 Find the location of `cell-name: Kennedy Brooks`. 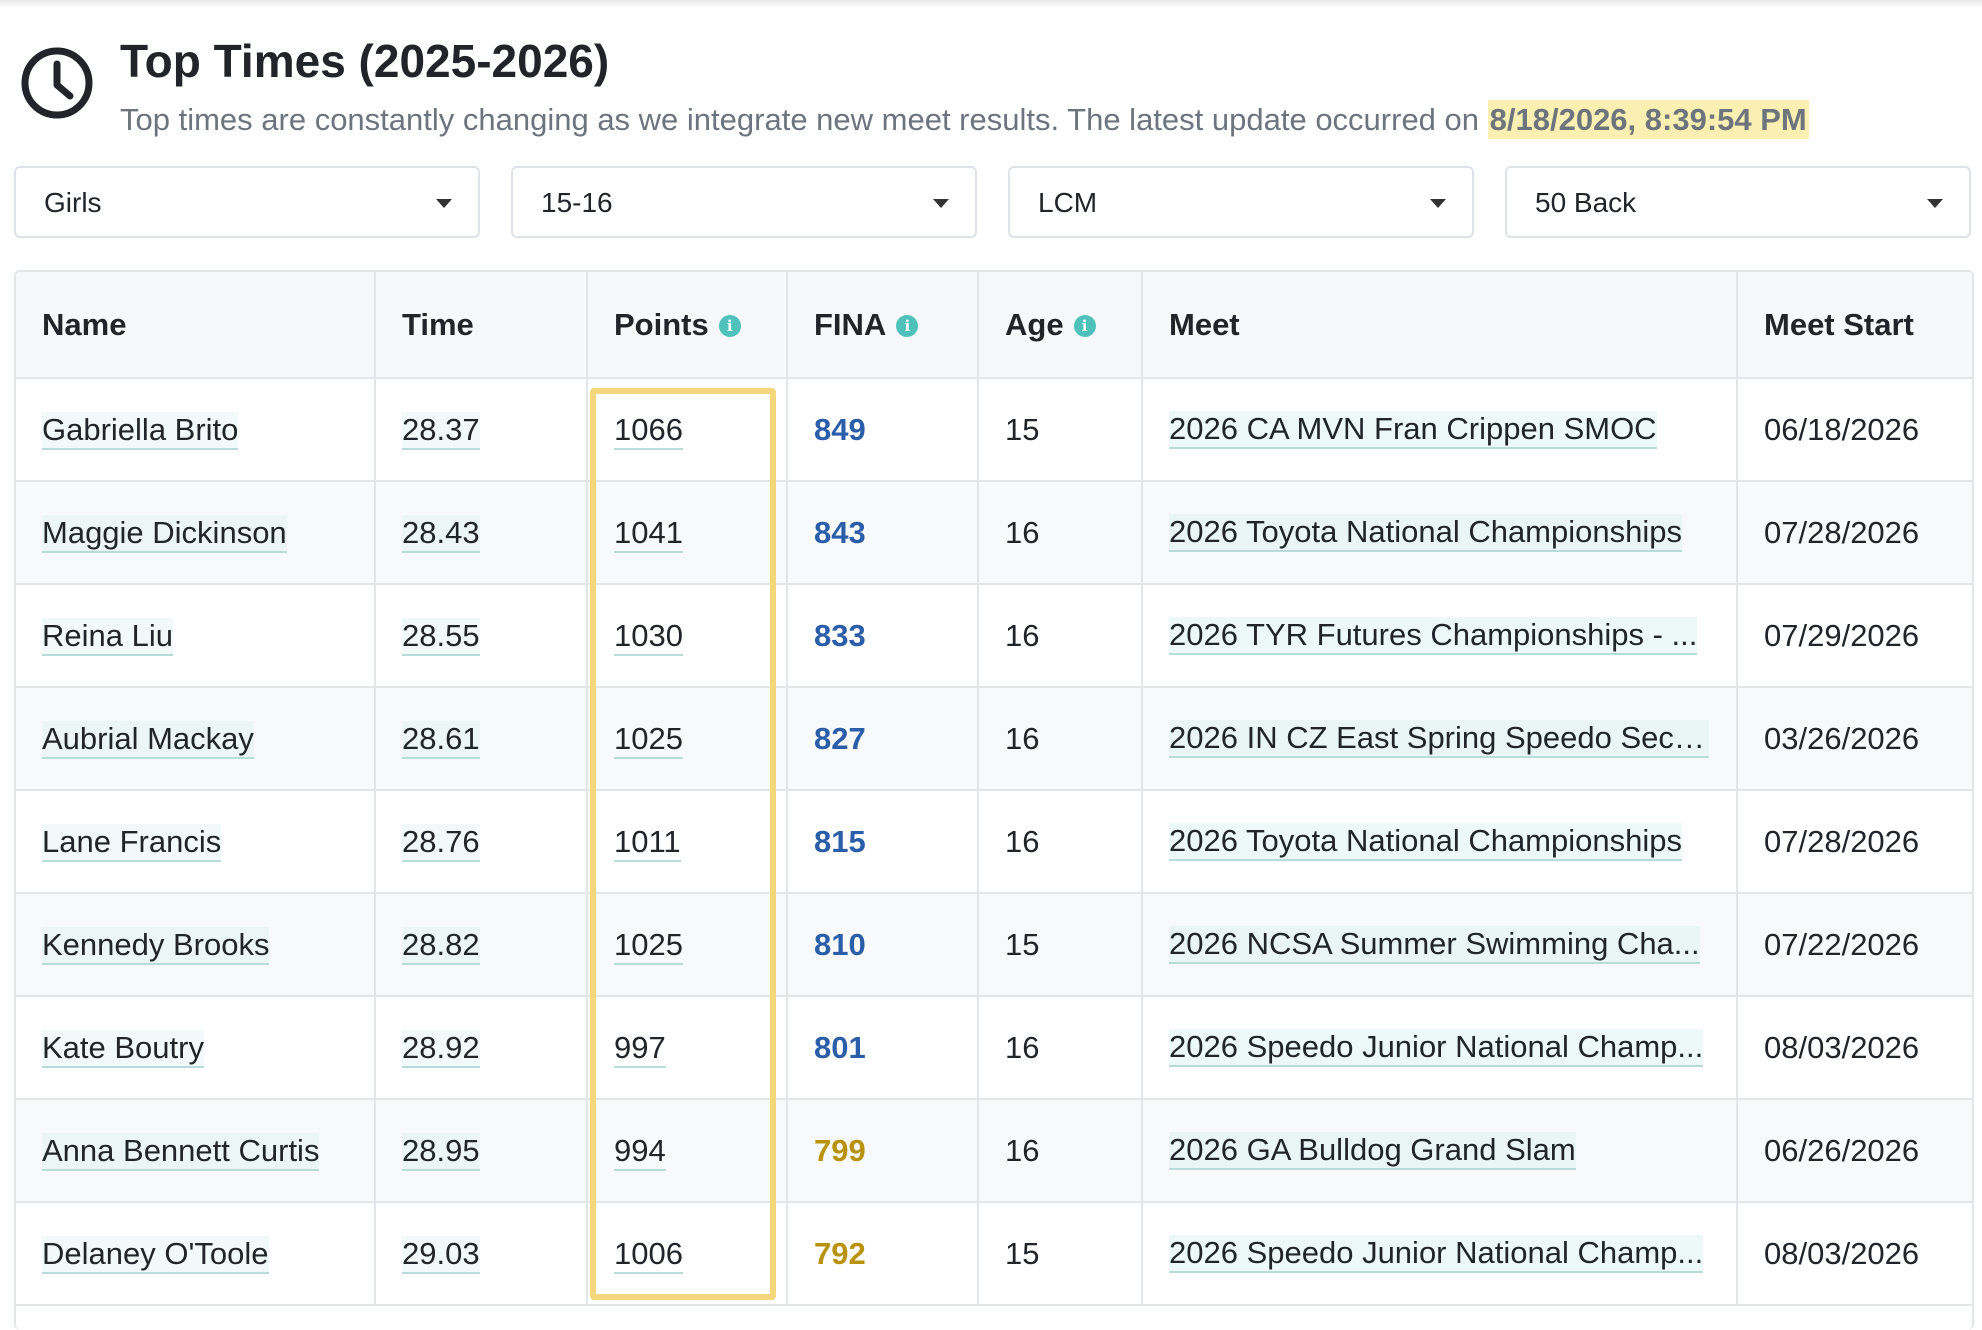

cell-name: Kennedy Brooks is located at coordinates (196, 945).